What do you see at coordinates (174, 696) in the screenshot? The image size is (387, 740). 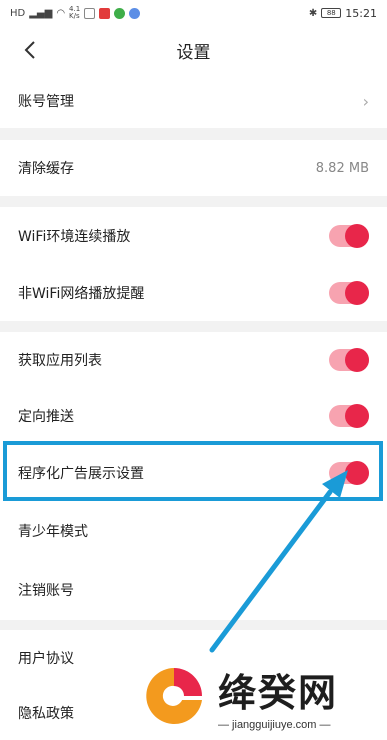 I see `watermark-logo-icon` at bounding box center [174, 696].